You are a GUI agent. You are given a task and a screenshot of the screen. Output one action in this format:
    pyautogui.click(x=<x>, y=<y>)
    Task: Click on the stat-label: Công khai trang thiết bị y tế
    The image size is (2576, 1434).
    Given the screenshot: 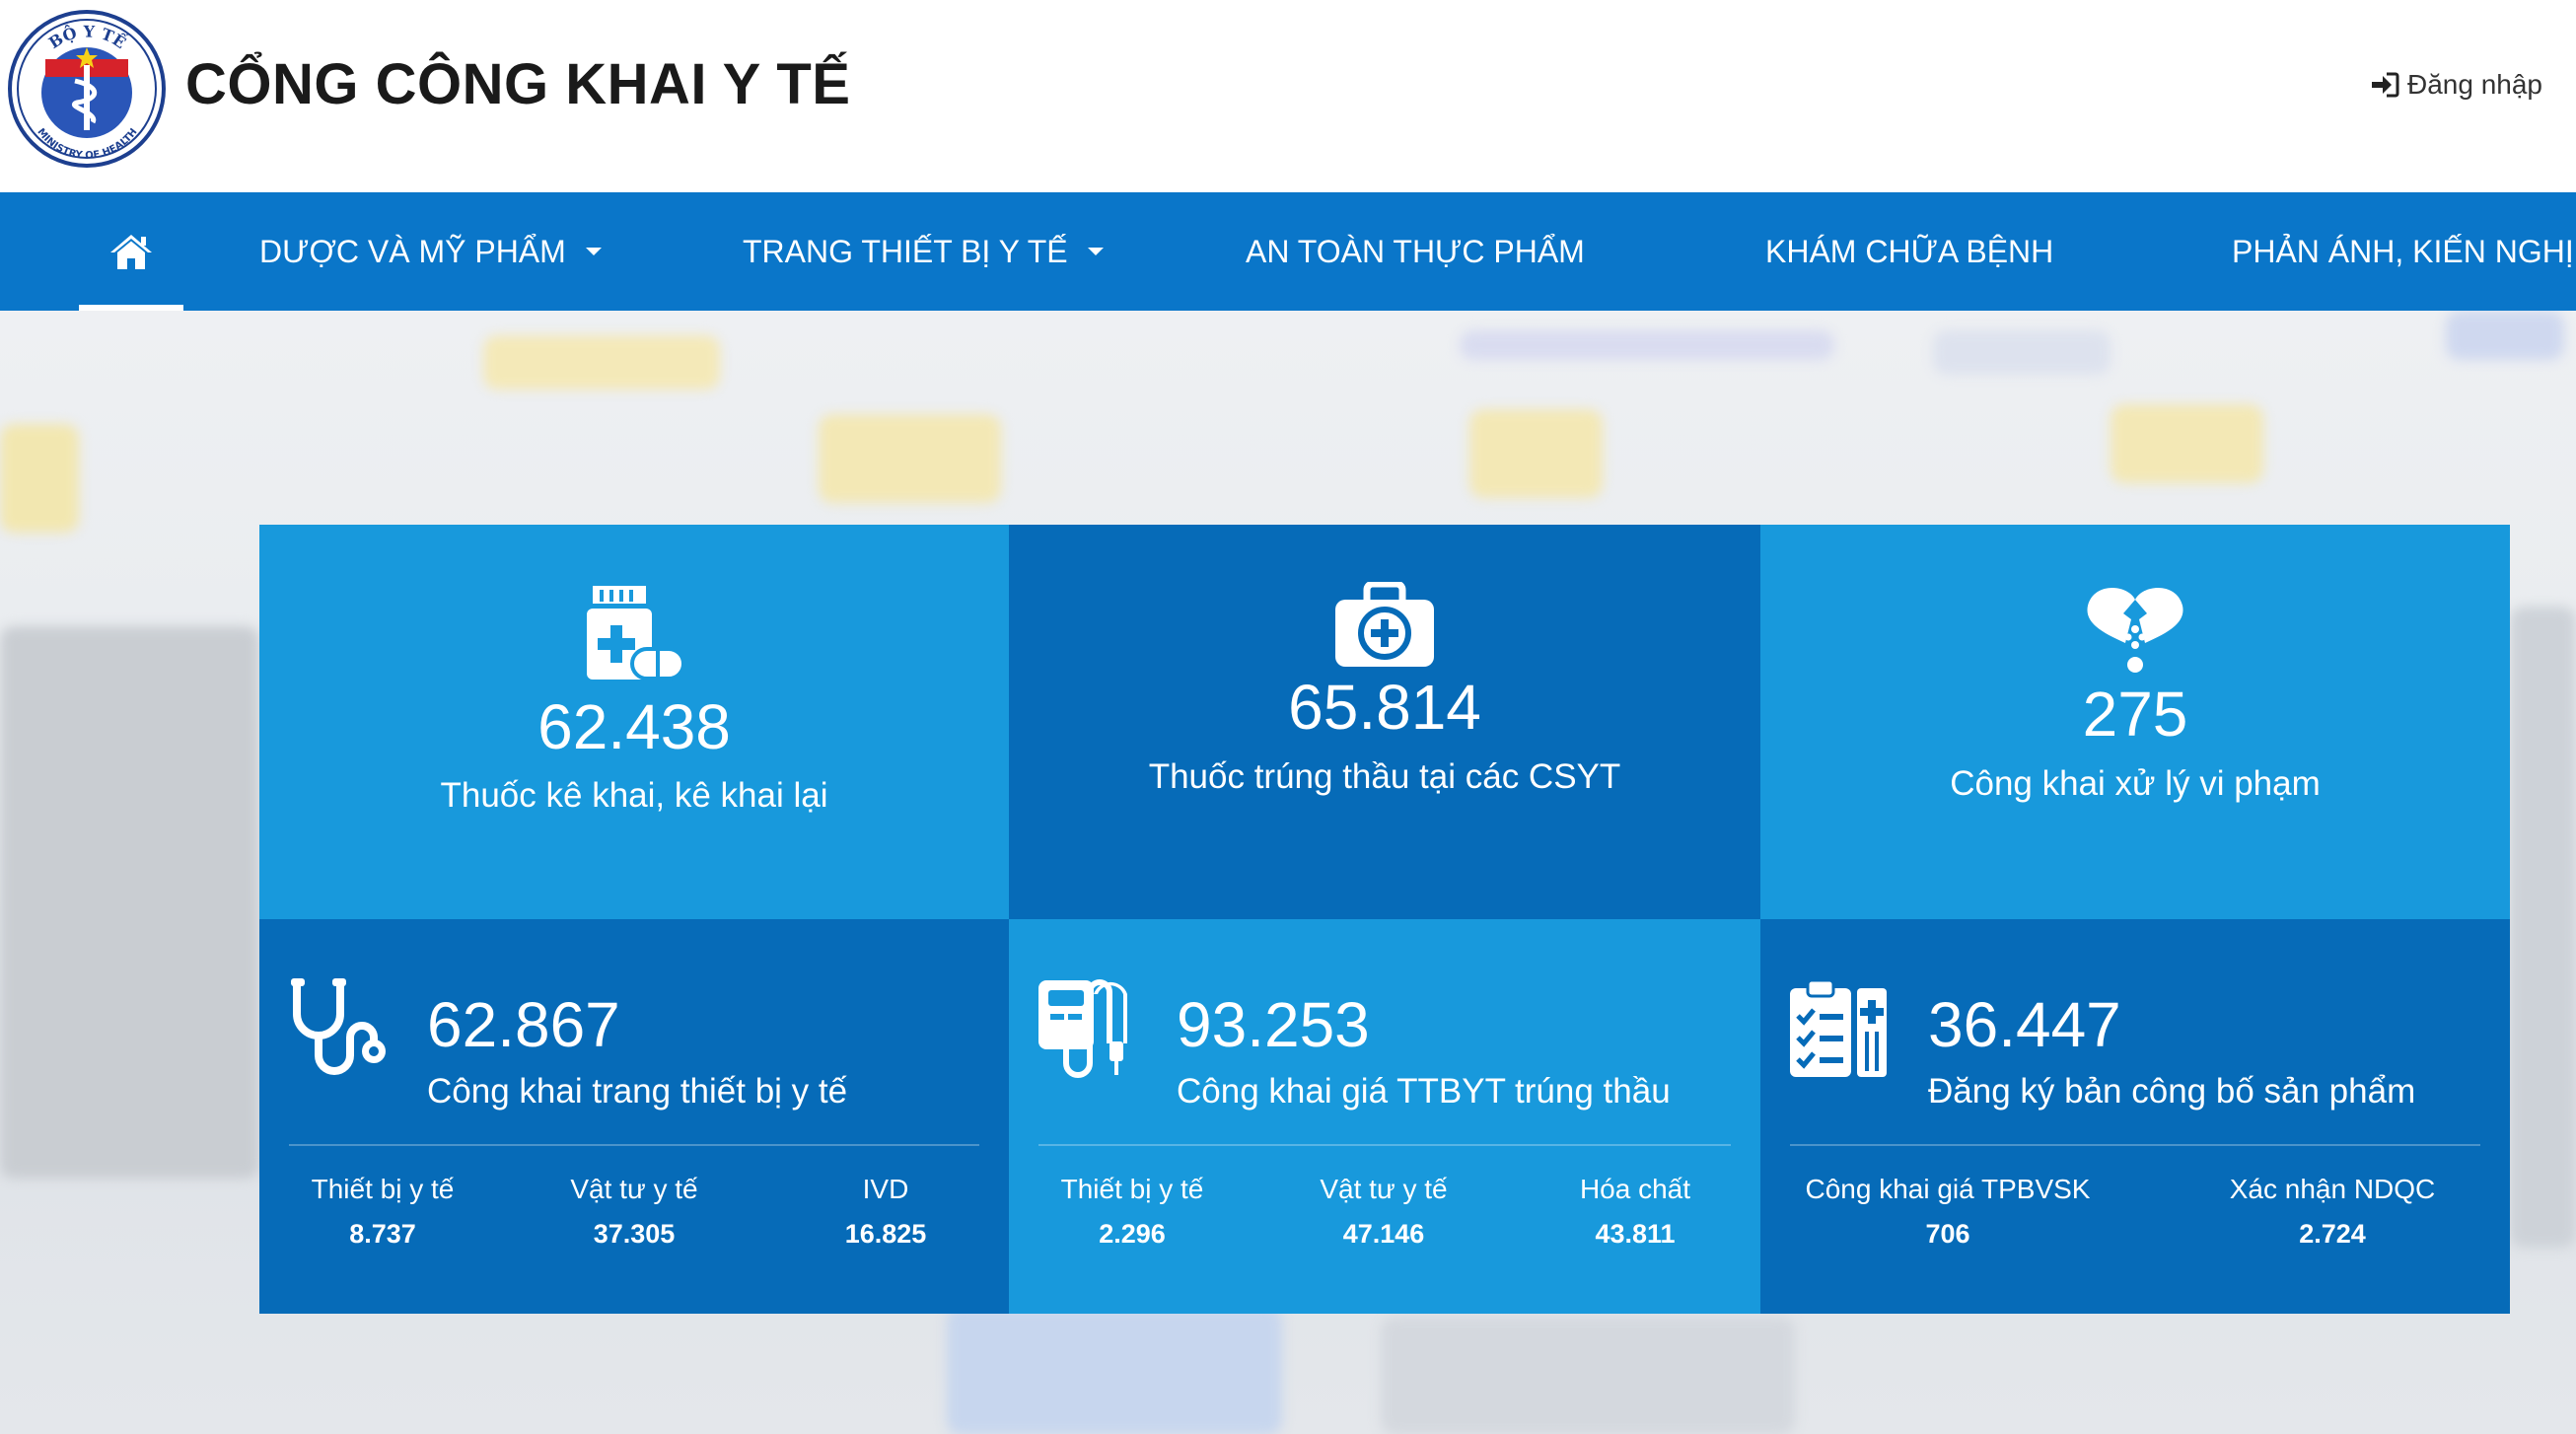 What is the action you would take?
    pyautogui.click(x=637, y=1091)
    